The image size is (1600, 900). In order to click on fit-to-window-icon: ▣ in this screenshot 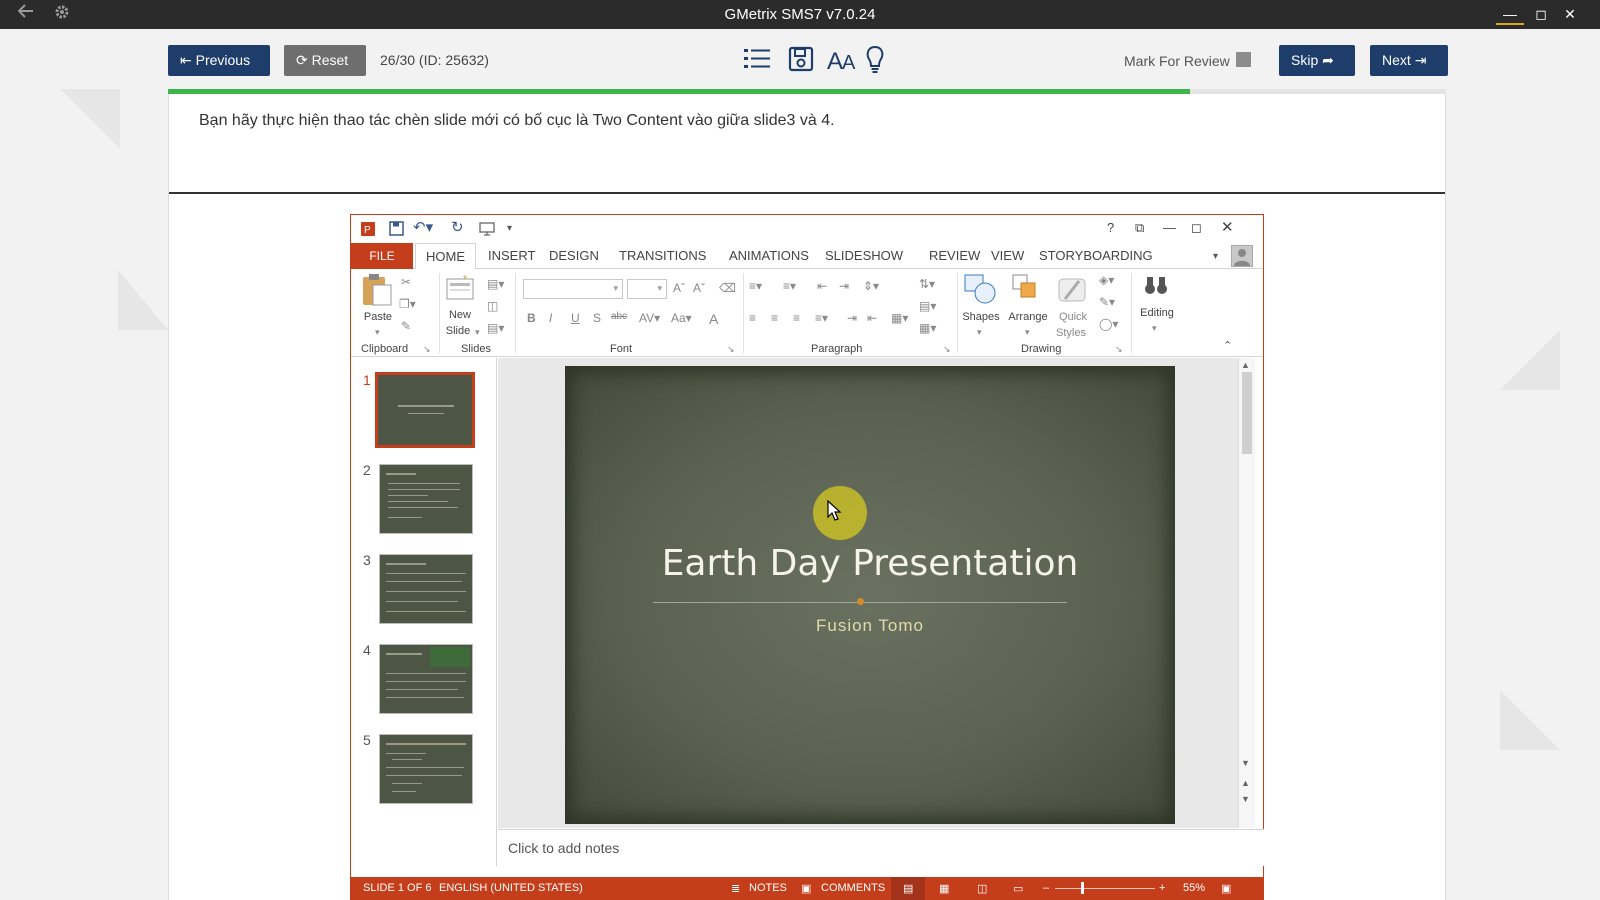, I will do `click(1226, 888)`.